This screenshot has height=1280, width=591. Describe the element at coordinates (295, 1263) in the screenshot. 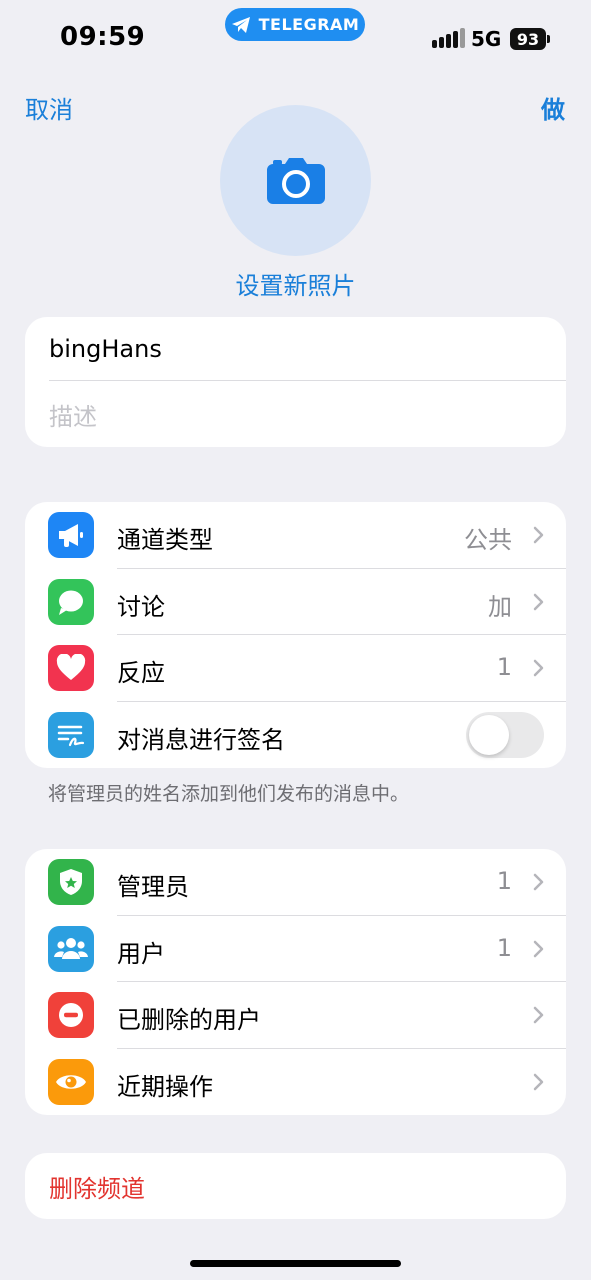

I see `home-indicator` at that location.